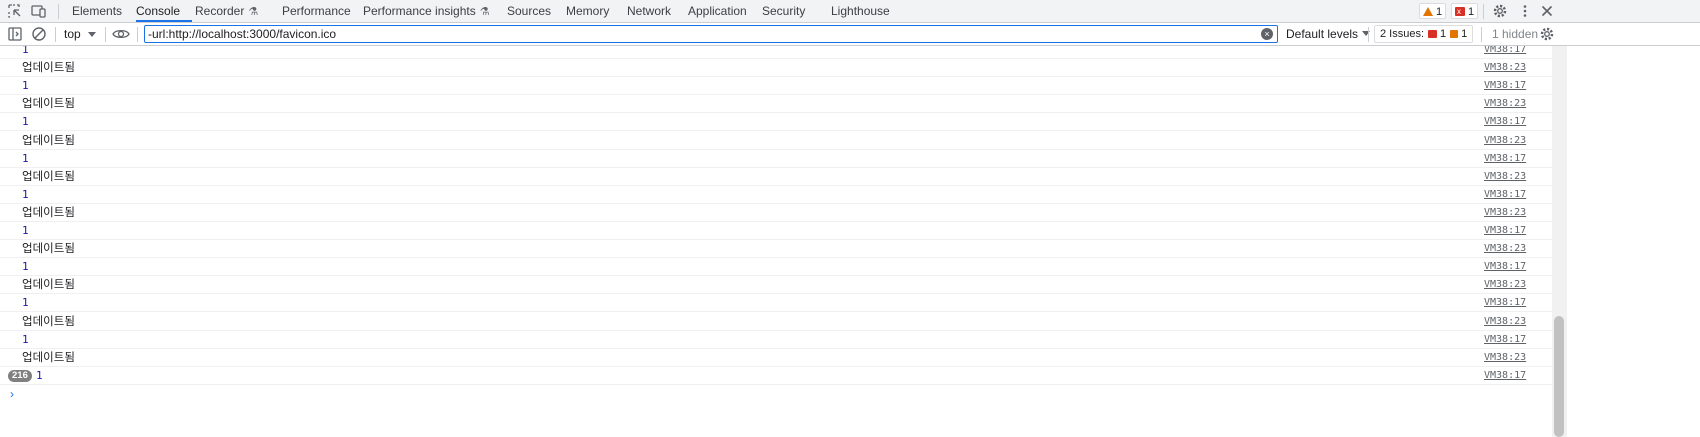 The image size is (1700, 437). I want to click on settings-gear-icon, so click(1500, 11).